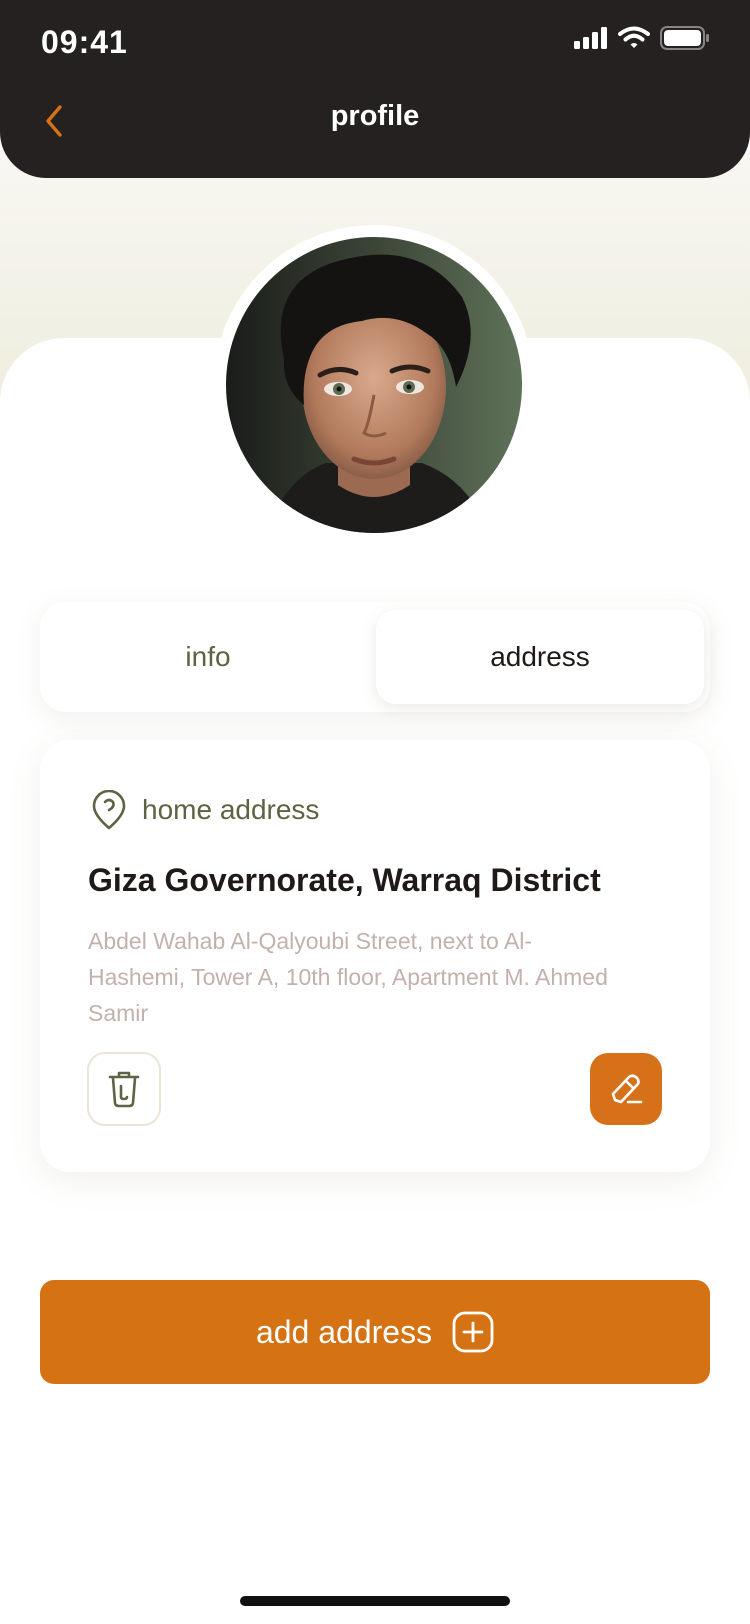 The image size is (750, 1624). I want to click on status-icons, so click(642, 38).